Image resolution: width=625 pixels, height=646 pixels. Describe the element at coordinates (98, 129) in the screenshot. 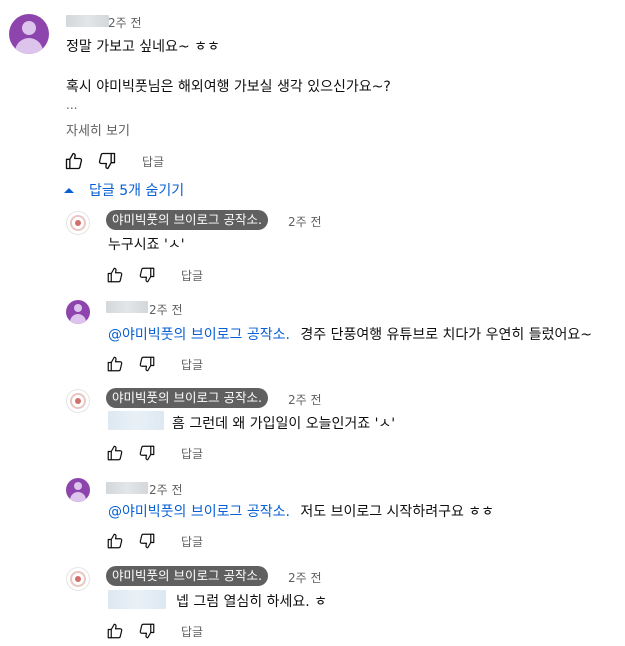

I see `read-more-link: 자세히 보기` at that location.